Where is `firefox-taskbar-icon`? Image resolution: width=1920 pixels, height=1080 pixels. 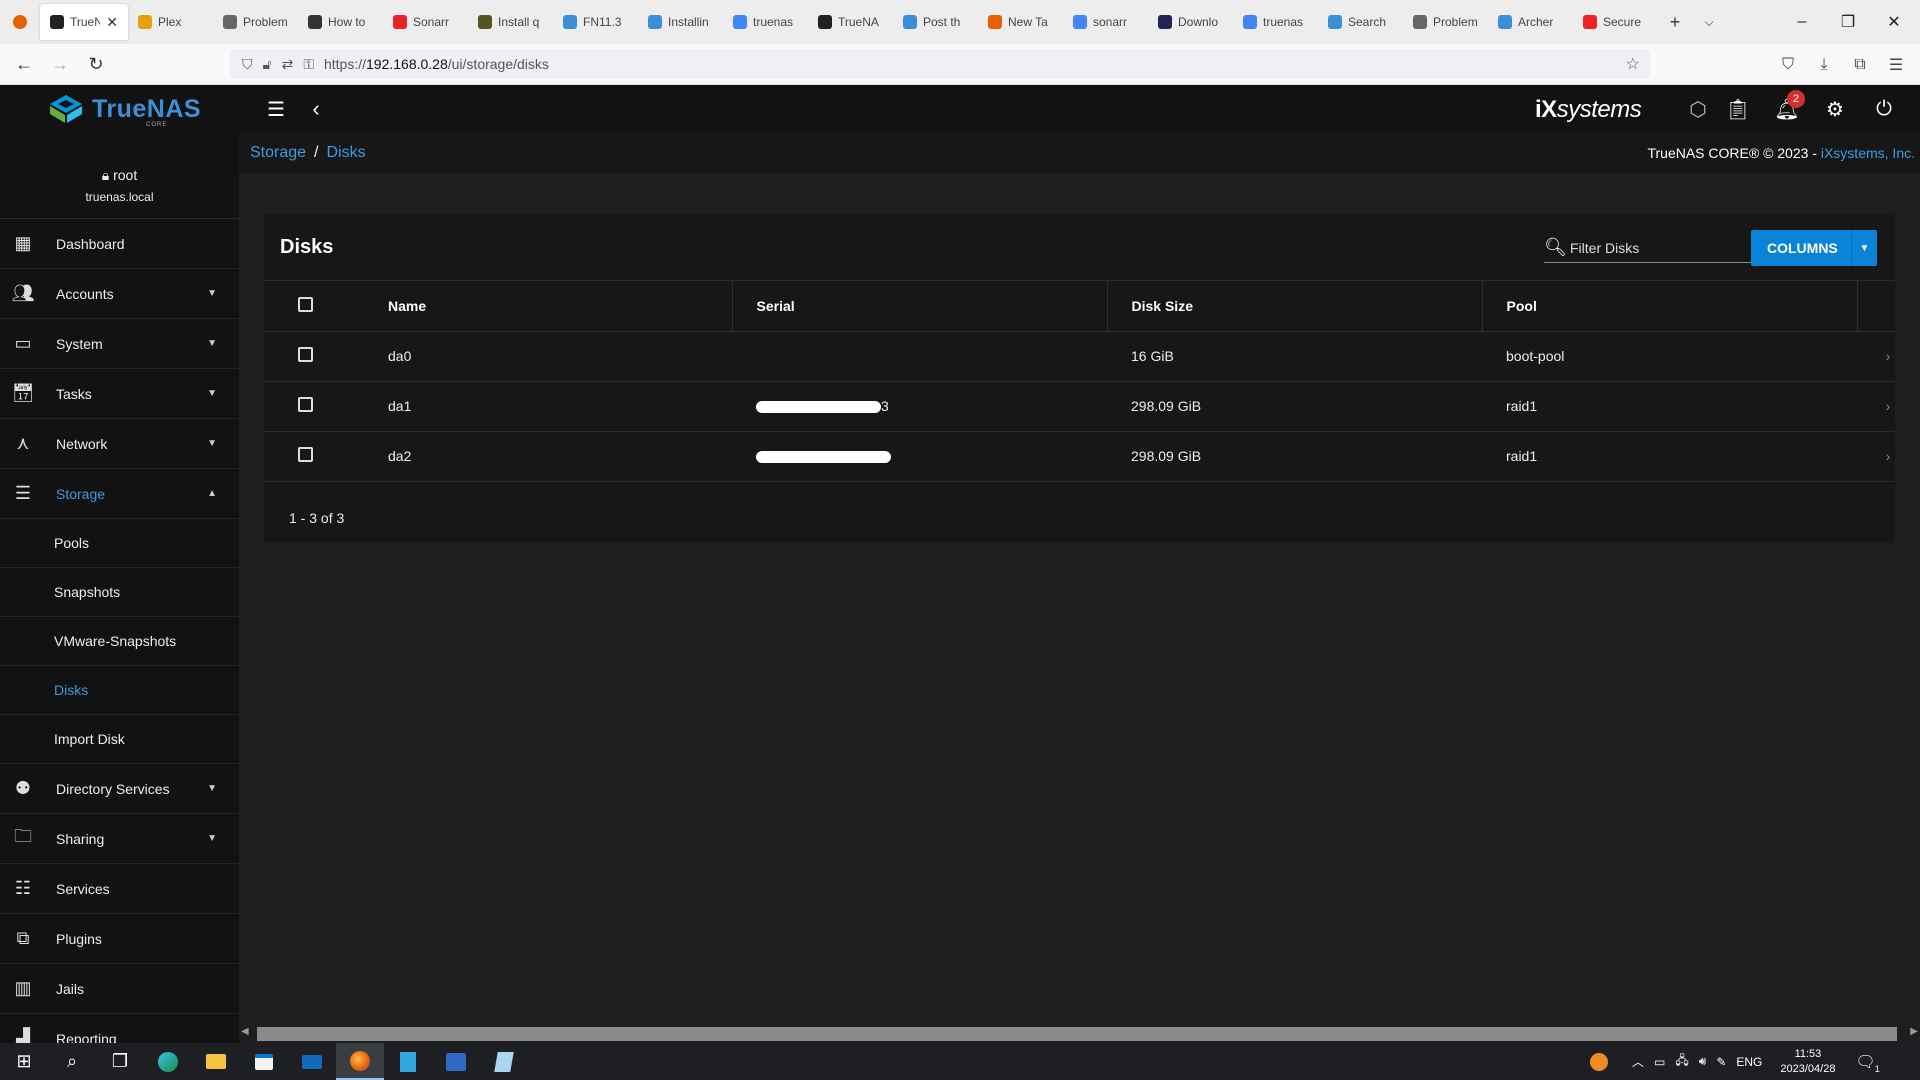 firefox-taskbar-icon is located at coordinates (360, 1061).